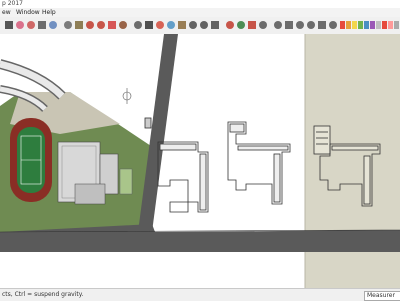 The image size is (400, 302). Describe the element at coordinates (12, 3) in the screenshot. I see `window-title: p 2017` at that location.